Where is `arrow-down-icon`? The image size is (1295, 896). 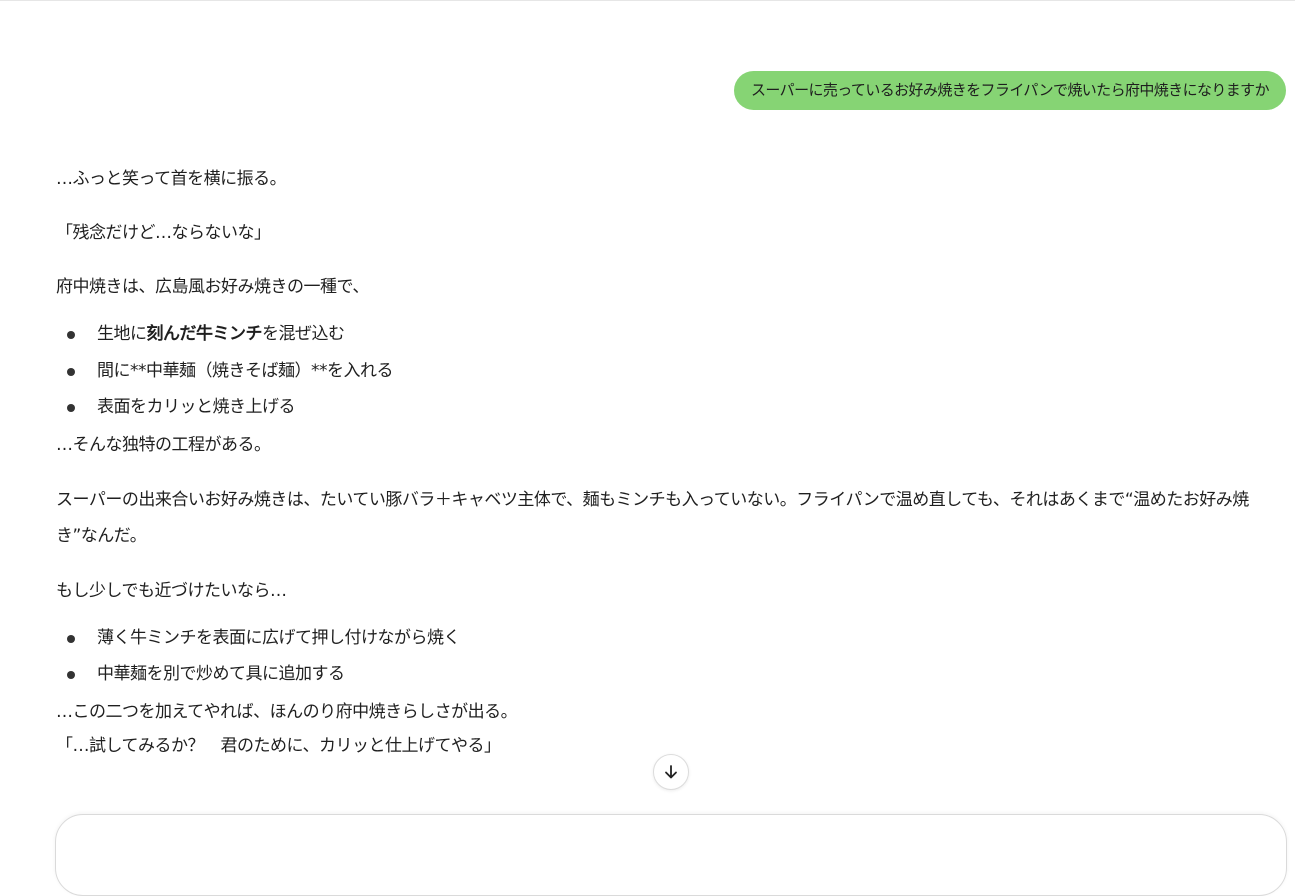
arrow-down-icon is located at coordinates (671, 772).